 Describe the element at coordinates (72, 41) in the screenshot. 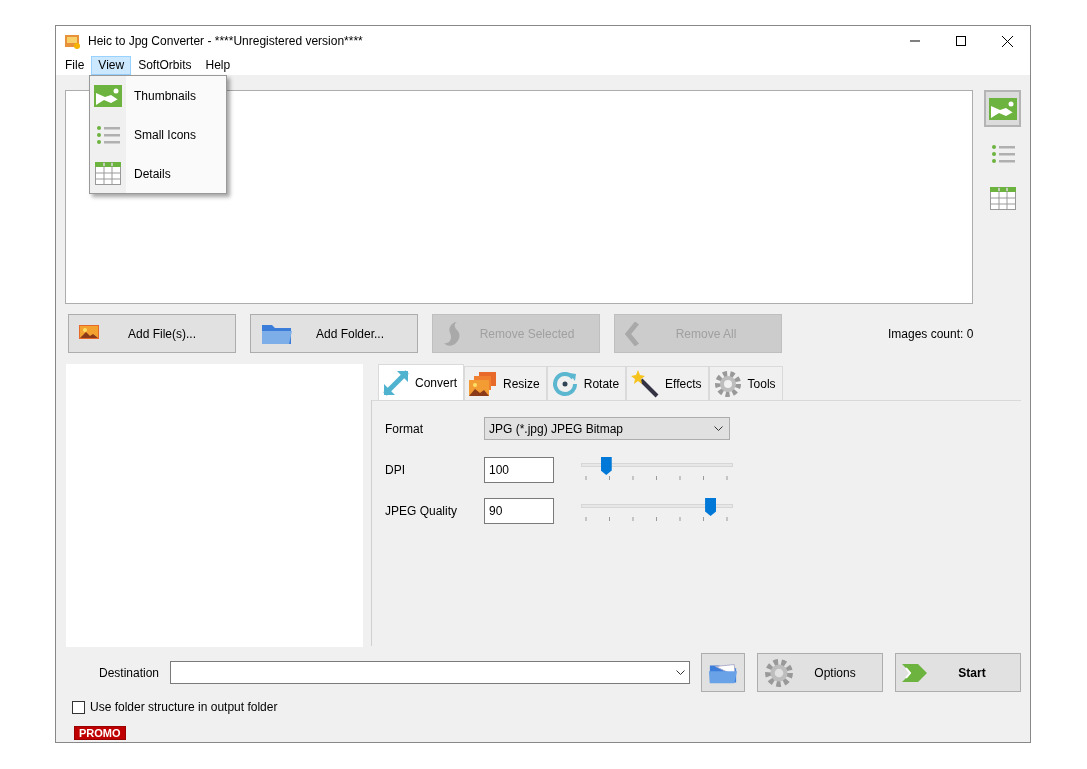

I see `app-icon` at that location.